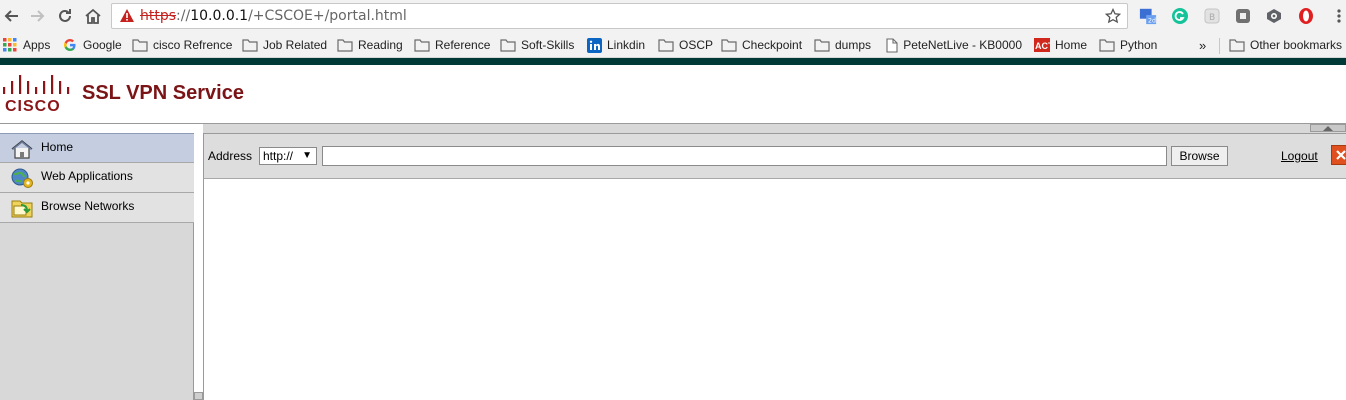 This screenshot has width=1346, height=400. I want to click on protocol-selected-value: http://, so click(278, 156).